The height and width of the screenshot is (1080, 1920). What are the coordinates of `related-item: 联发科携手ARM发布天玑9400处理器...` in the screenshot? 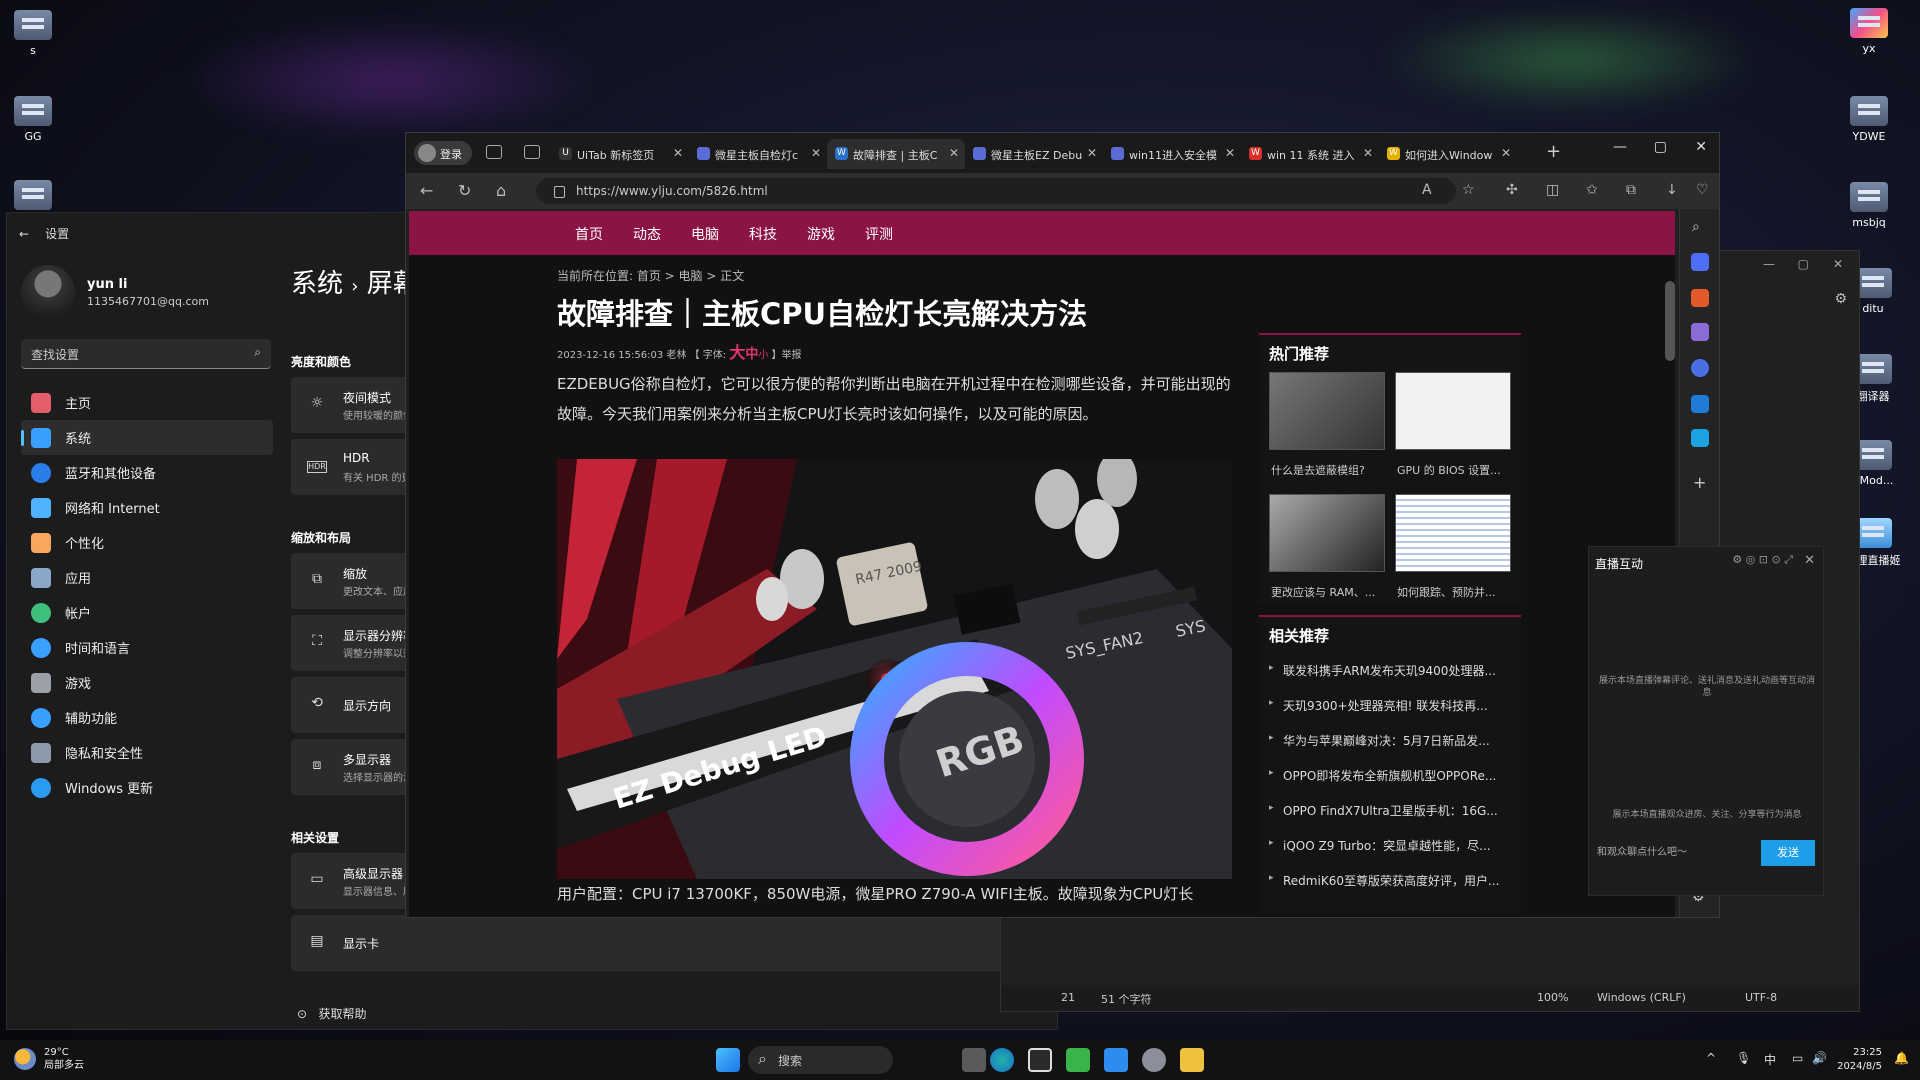 It's located at (1390, 671).